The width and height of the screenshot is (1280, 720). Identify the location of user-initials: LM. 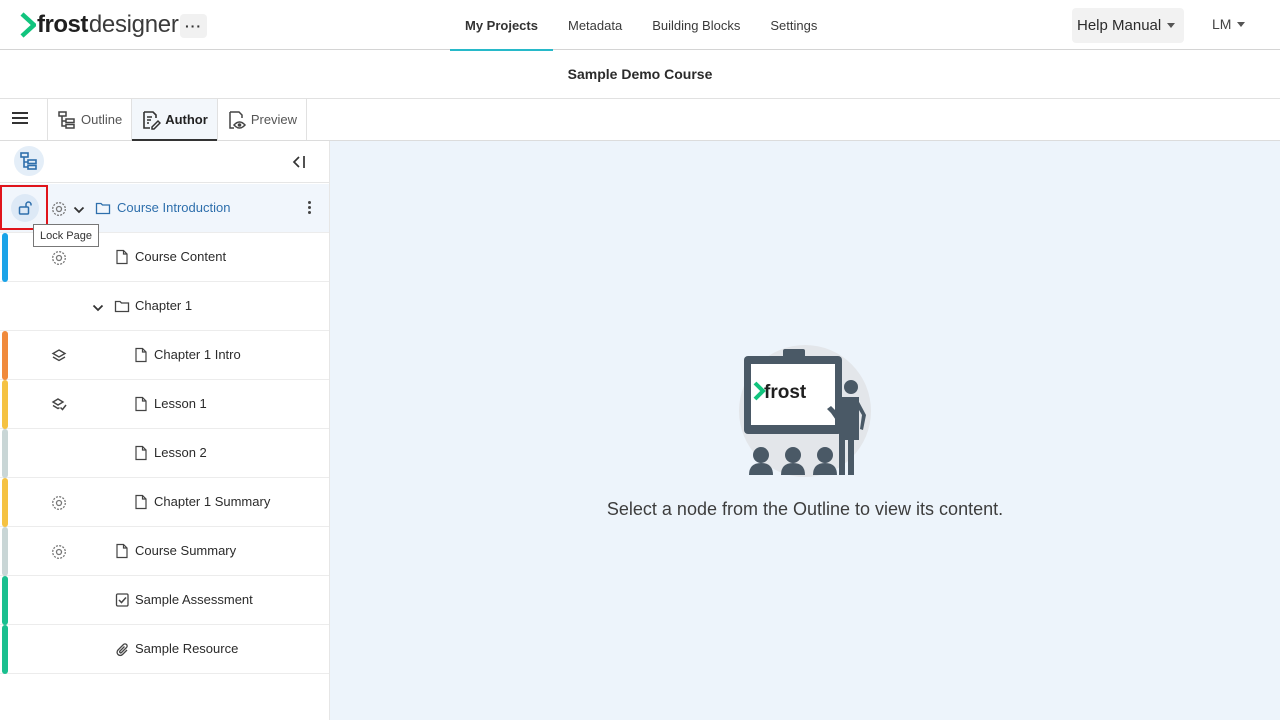
(1222, 24).